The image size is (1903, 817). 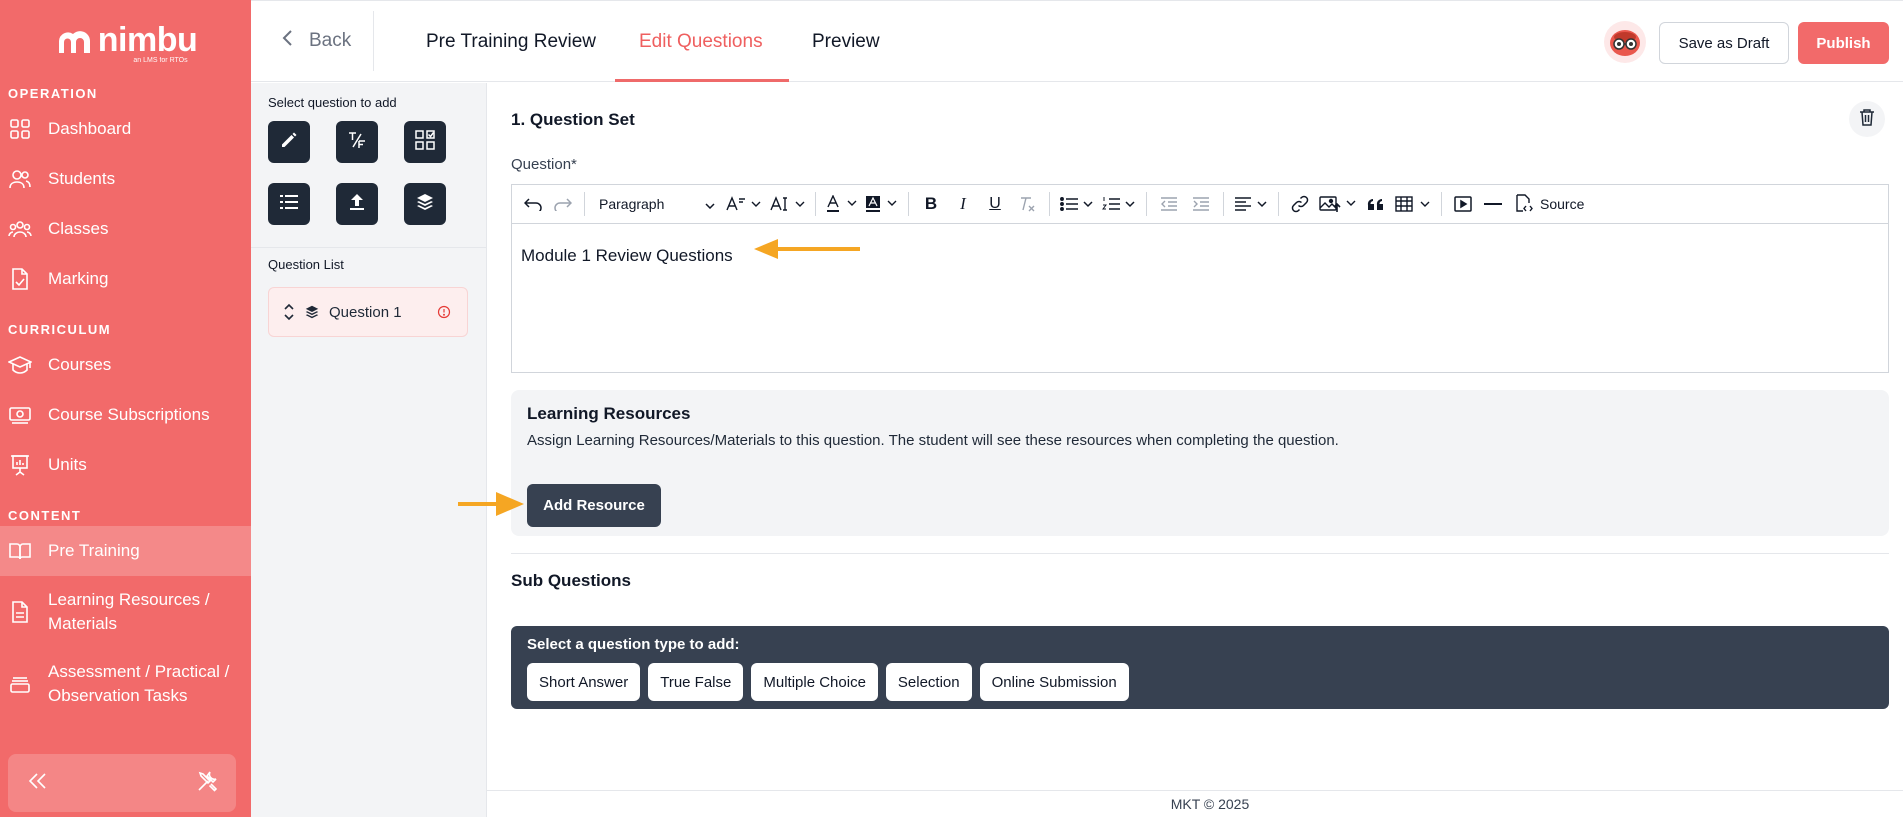 What do you see at coordinates (20, 365) in the screenshot?
I see `graduation-cap-icon` at bounding box center [20, 365].